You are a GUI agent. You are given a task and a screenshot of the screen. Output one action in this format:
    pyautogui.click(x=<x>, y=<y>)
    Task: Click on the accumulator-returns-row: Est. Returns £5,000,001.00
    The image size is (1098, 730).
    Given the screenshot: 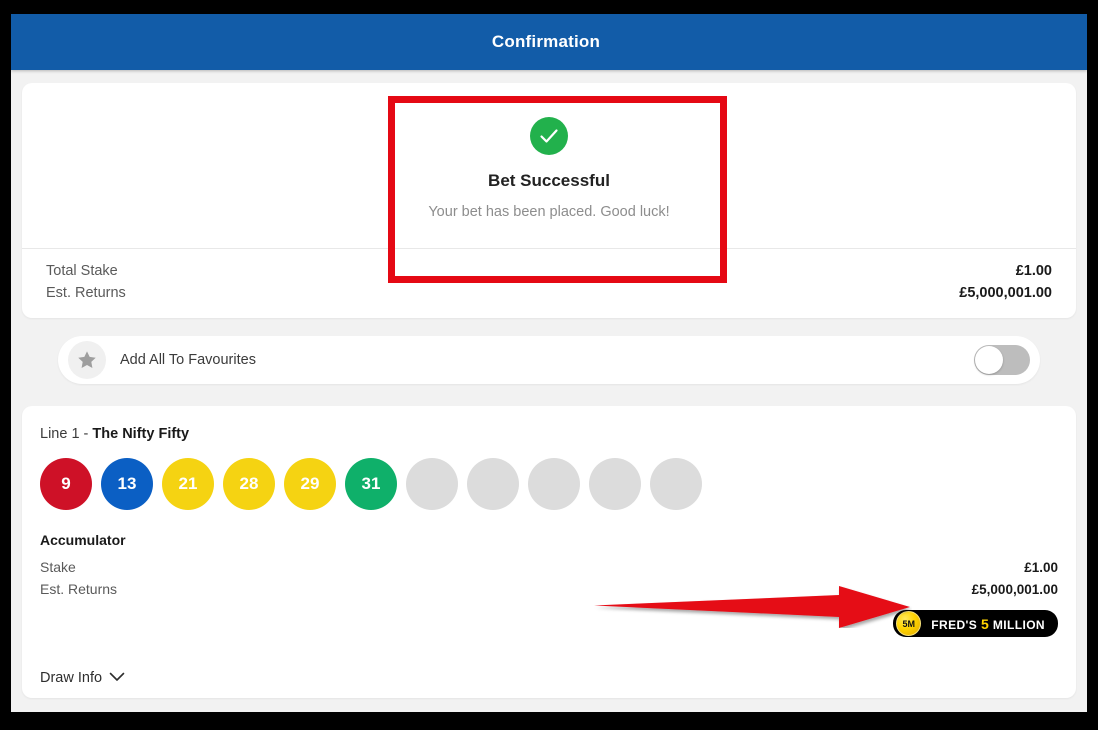 What is the action you would take?
    pyautogui.click(x=549, y=589)
    